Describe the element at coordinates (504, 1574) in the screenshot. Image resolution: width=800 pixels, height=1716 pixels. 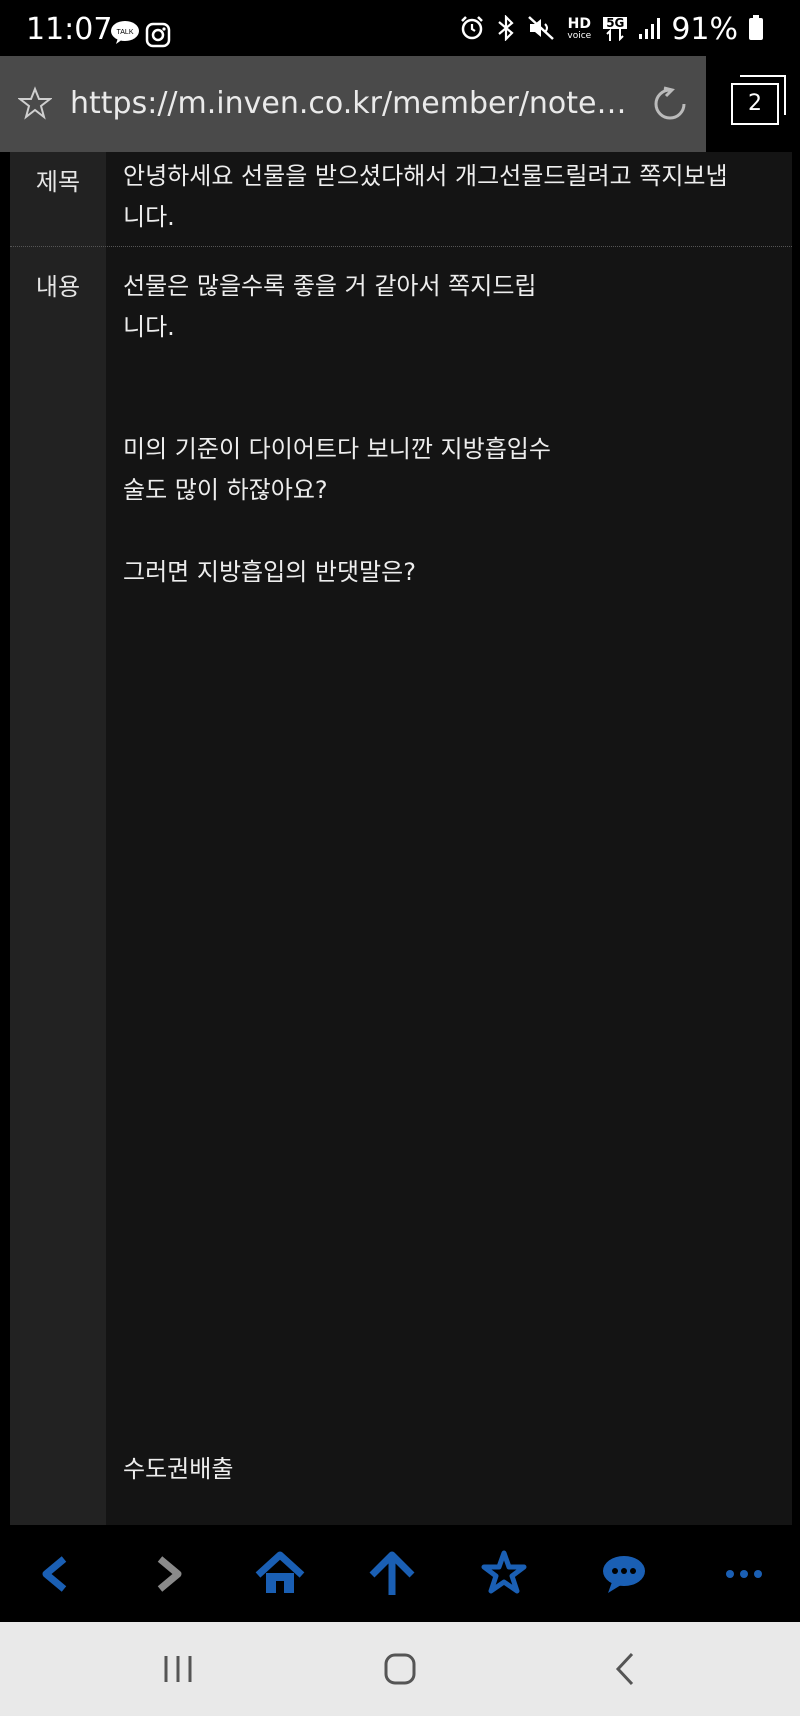
I see `bookmarks-icon` at that location.